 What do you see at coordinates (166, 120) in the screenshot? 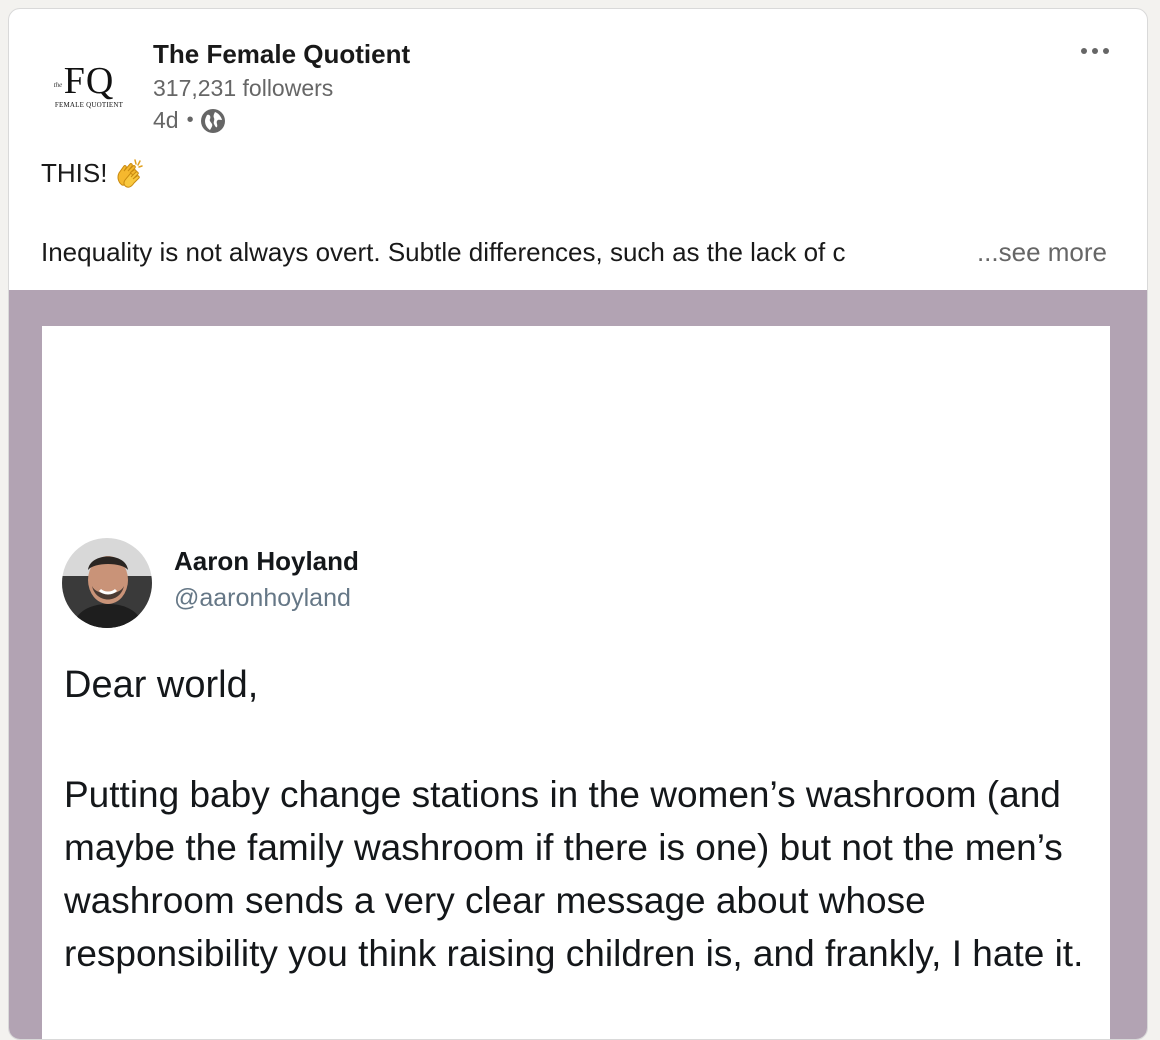
I see `post-time: 4d` at bounding box center [166, 120].